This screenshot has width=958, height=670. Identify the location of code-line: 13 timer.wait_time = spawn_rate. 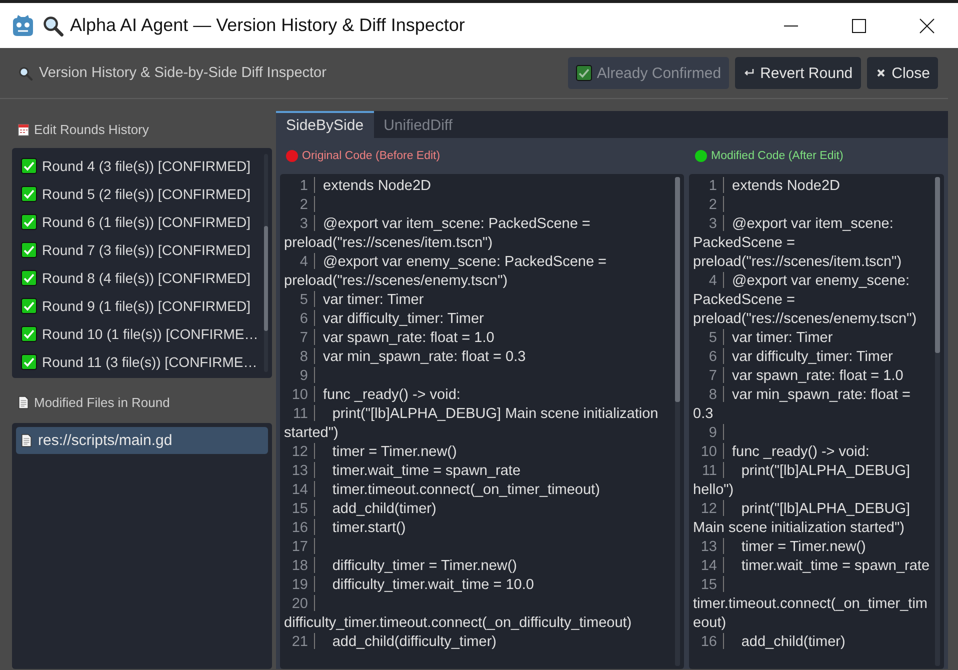
(406, 471).